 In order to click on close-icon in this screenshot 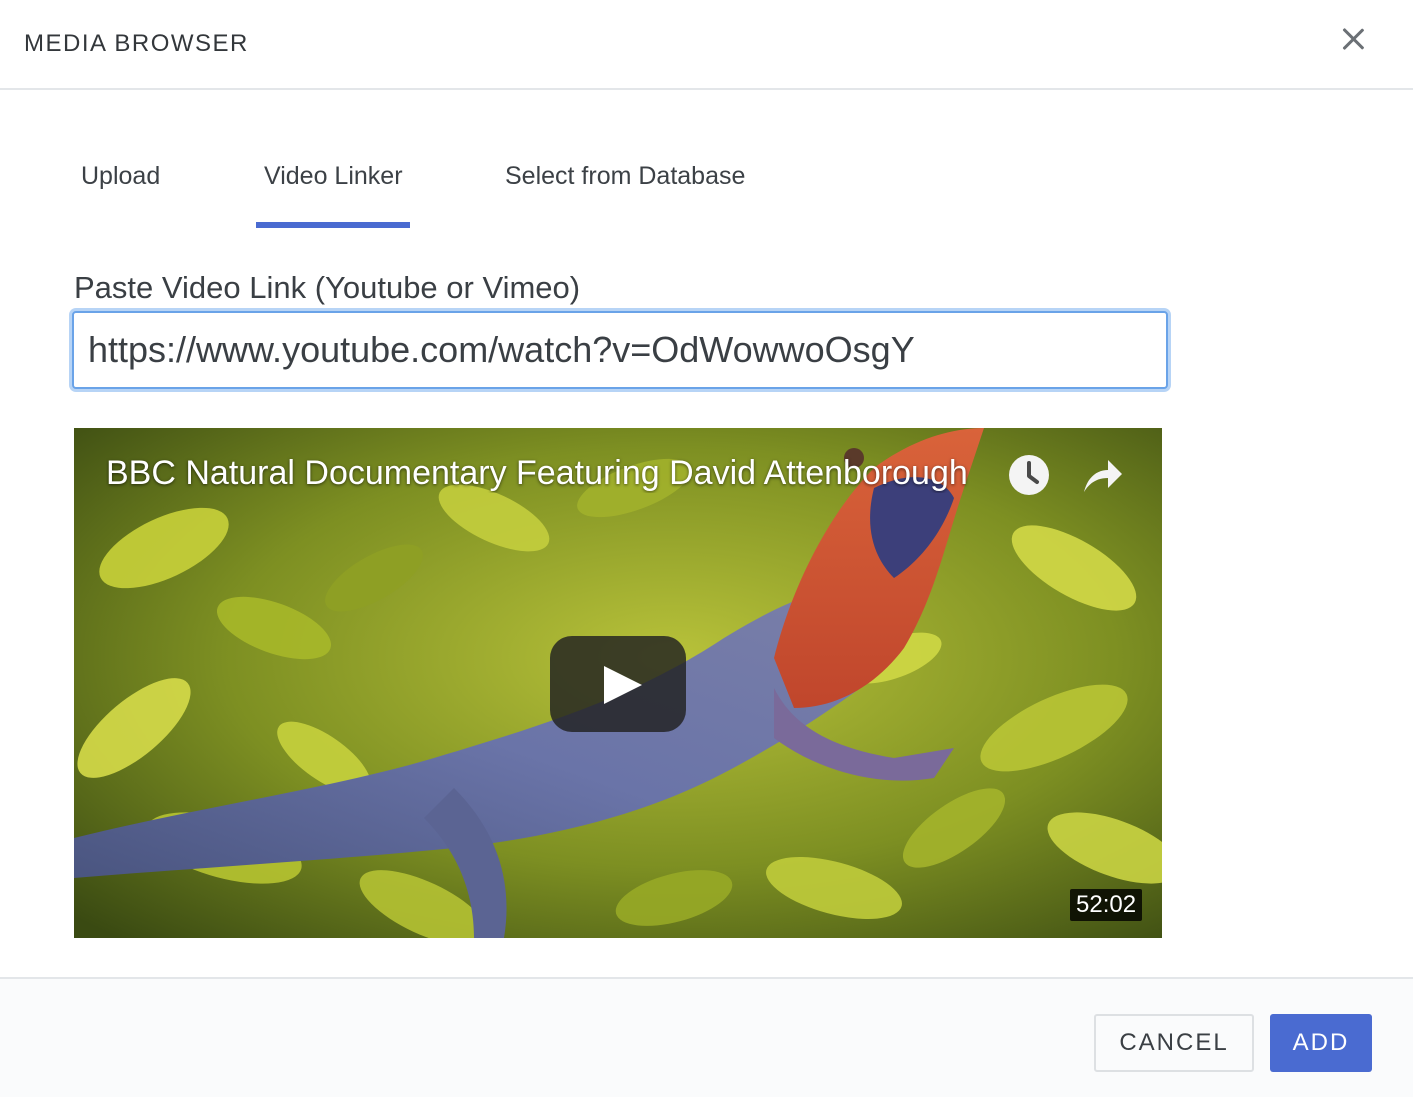, I will do `click(1353, 39)`.